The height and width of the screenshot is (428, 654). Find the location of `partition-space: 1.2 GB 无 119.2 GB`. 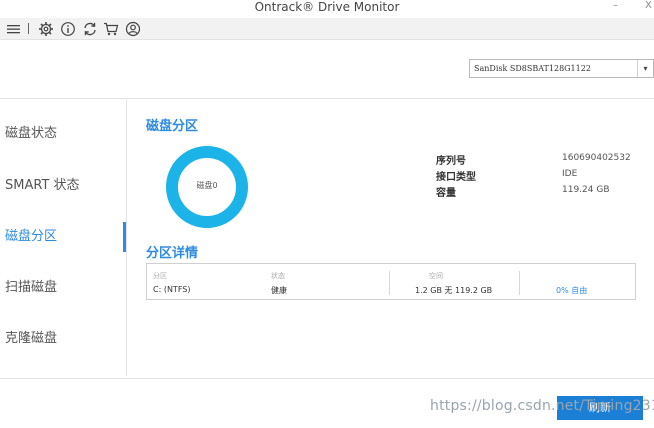

partition-space: 1.2 GB 无 119.2 GB is located at coordinates (454, 290).